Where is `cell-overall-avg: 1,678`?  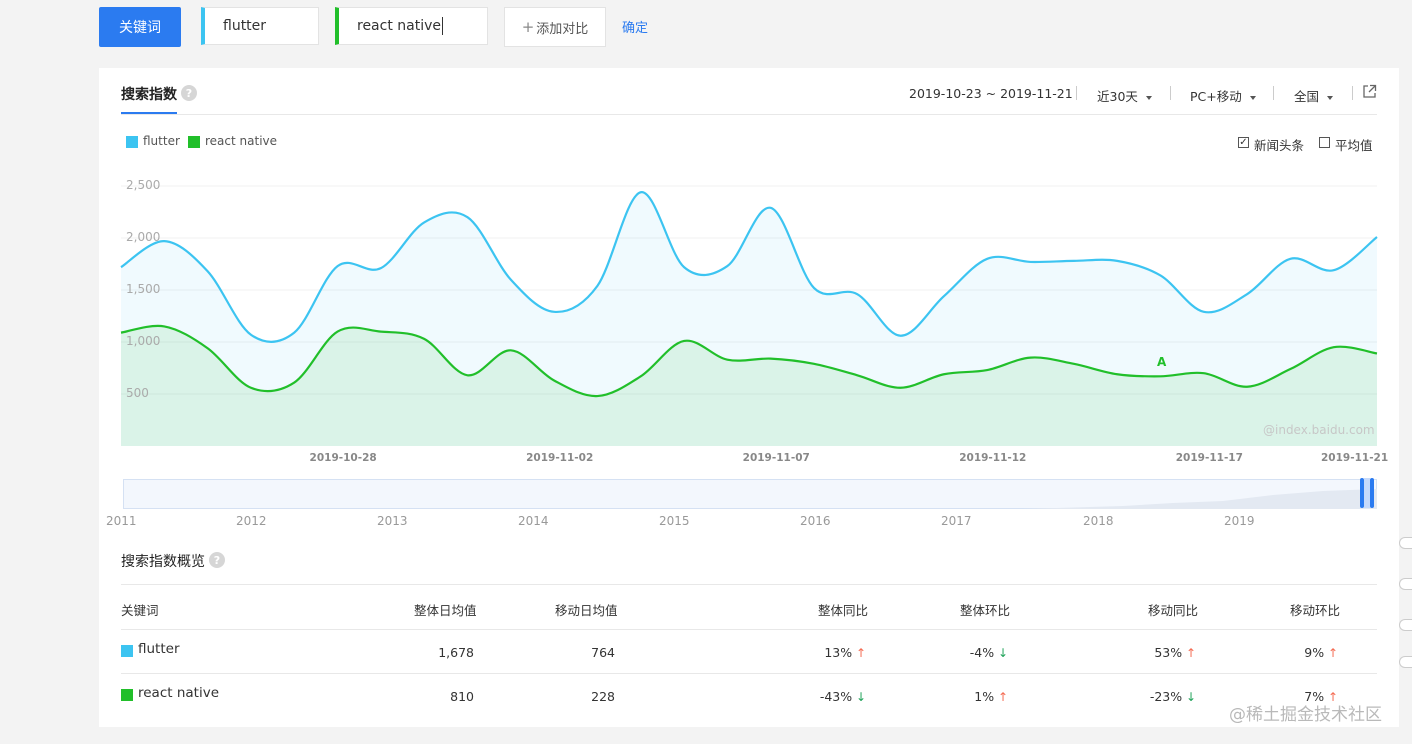 cell-overall-avg: 1,678 is located at coordinates (456, 652).